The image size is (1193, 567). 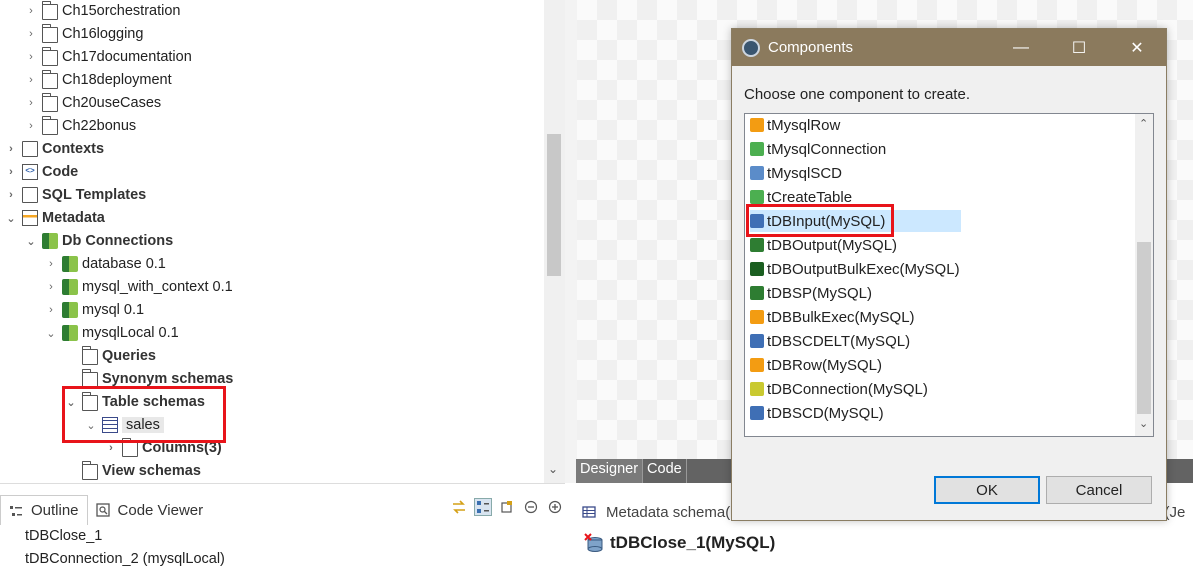 What do you see at coordinates (105, 264) in the screenshot?
I see `tree-item-database: › database 0.1` at bounding box center [105, 264].